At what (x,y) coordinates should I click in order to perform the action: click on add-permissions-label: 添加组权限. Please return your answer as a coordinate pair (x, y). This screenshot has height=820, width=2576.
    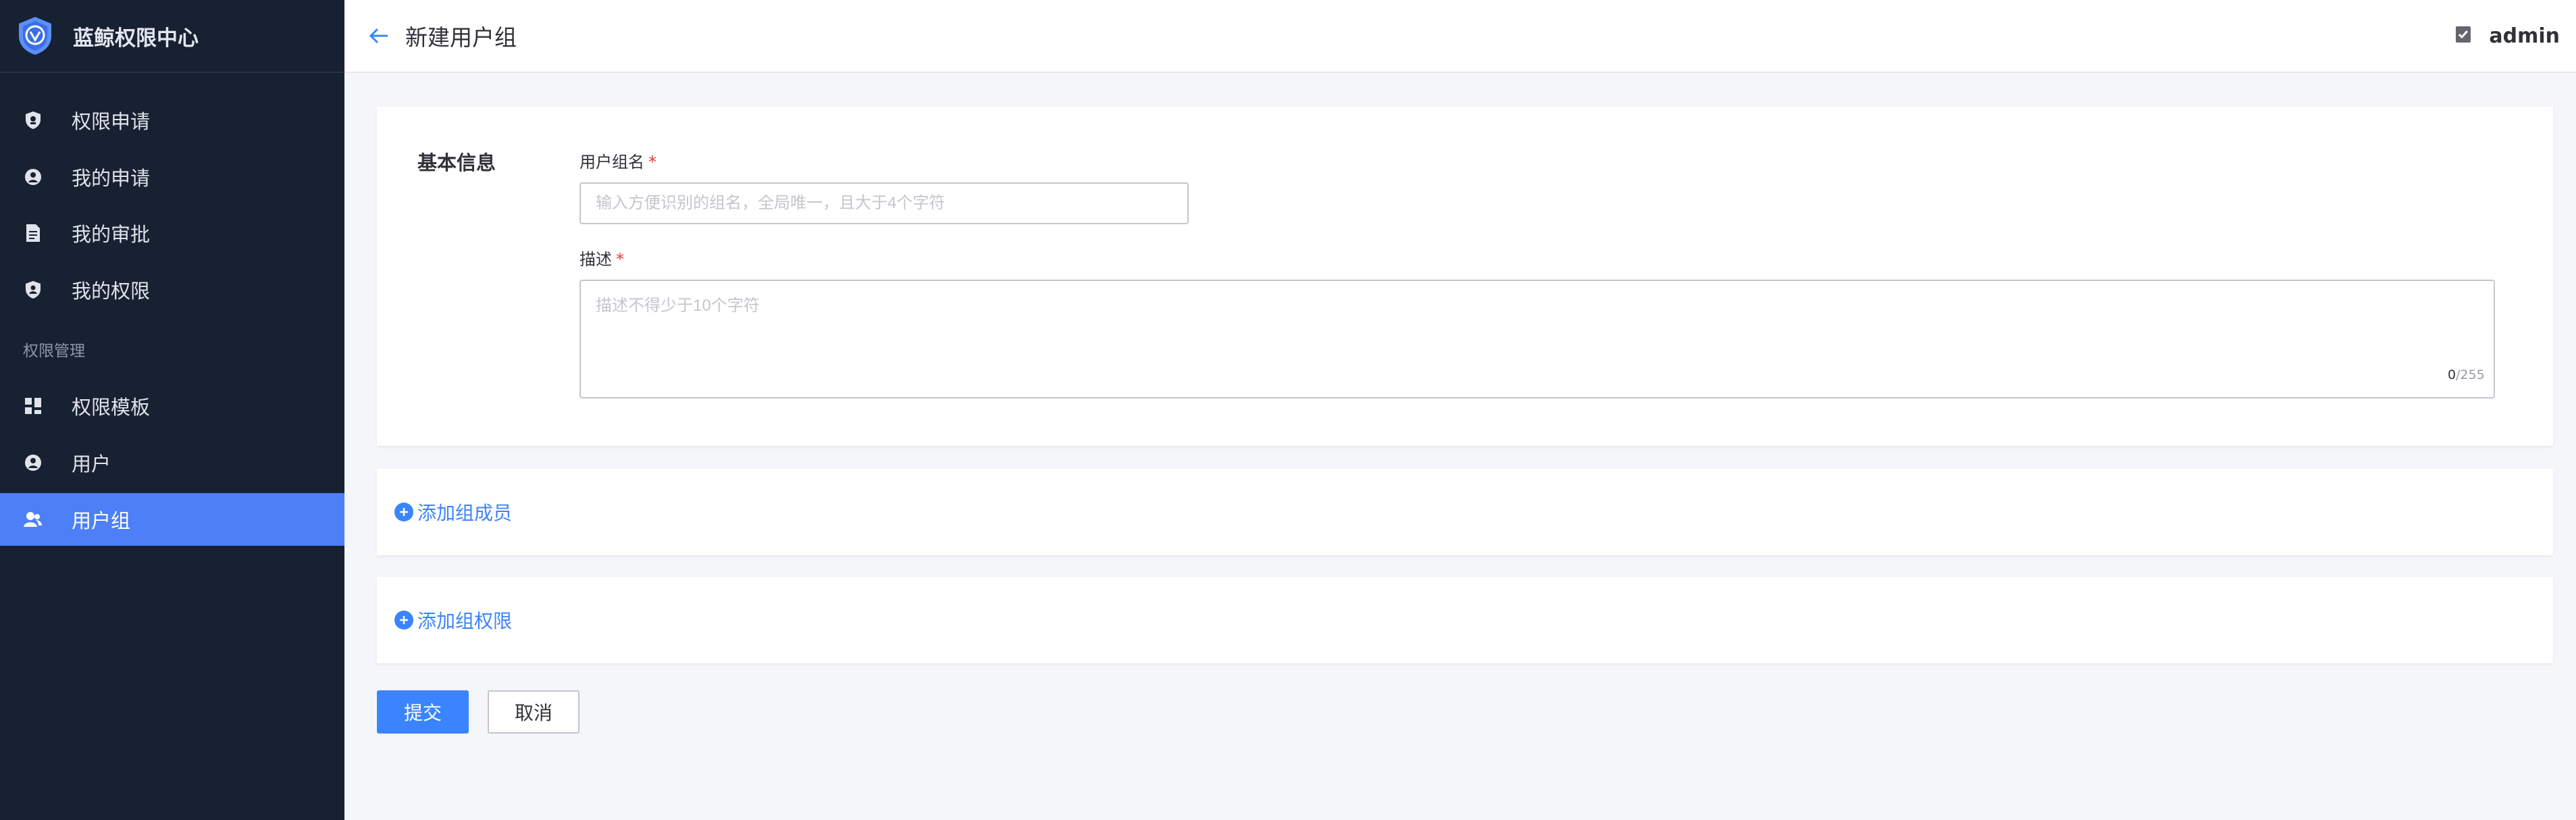
    Looking at the image, I should click on (465, 621).